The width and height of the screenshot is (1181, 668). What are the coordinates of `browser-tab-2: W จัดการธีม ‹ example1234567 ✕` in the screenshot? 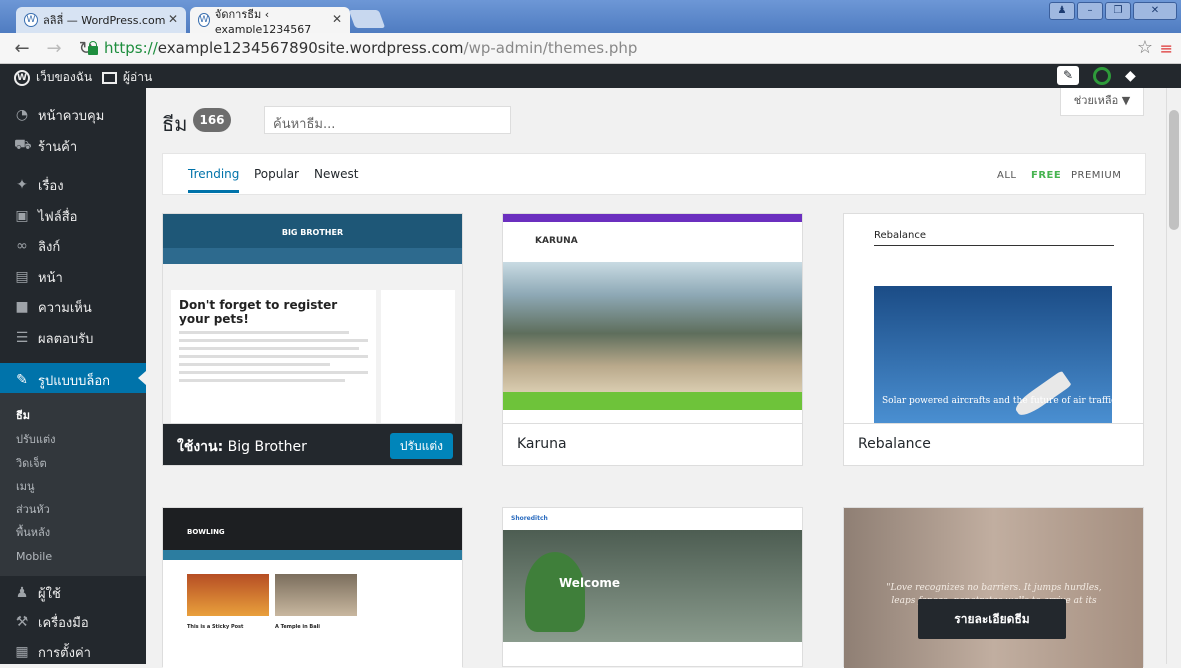 It's located at (270, 21).